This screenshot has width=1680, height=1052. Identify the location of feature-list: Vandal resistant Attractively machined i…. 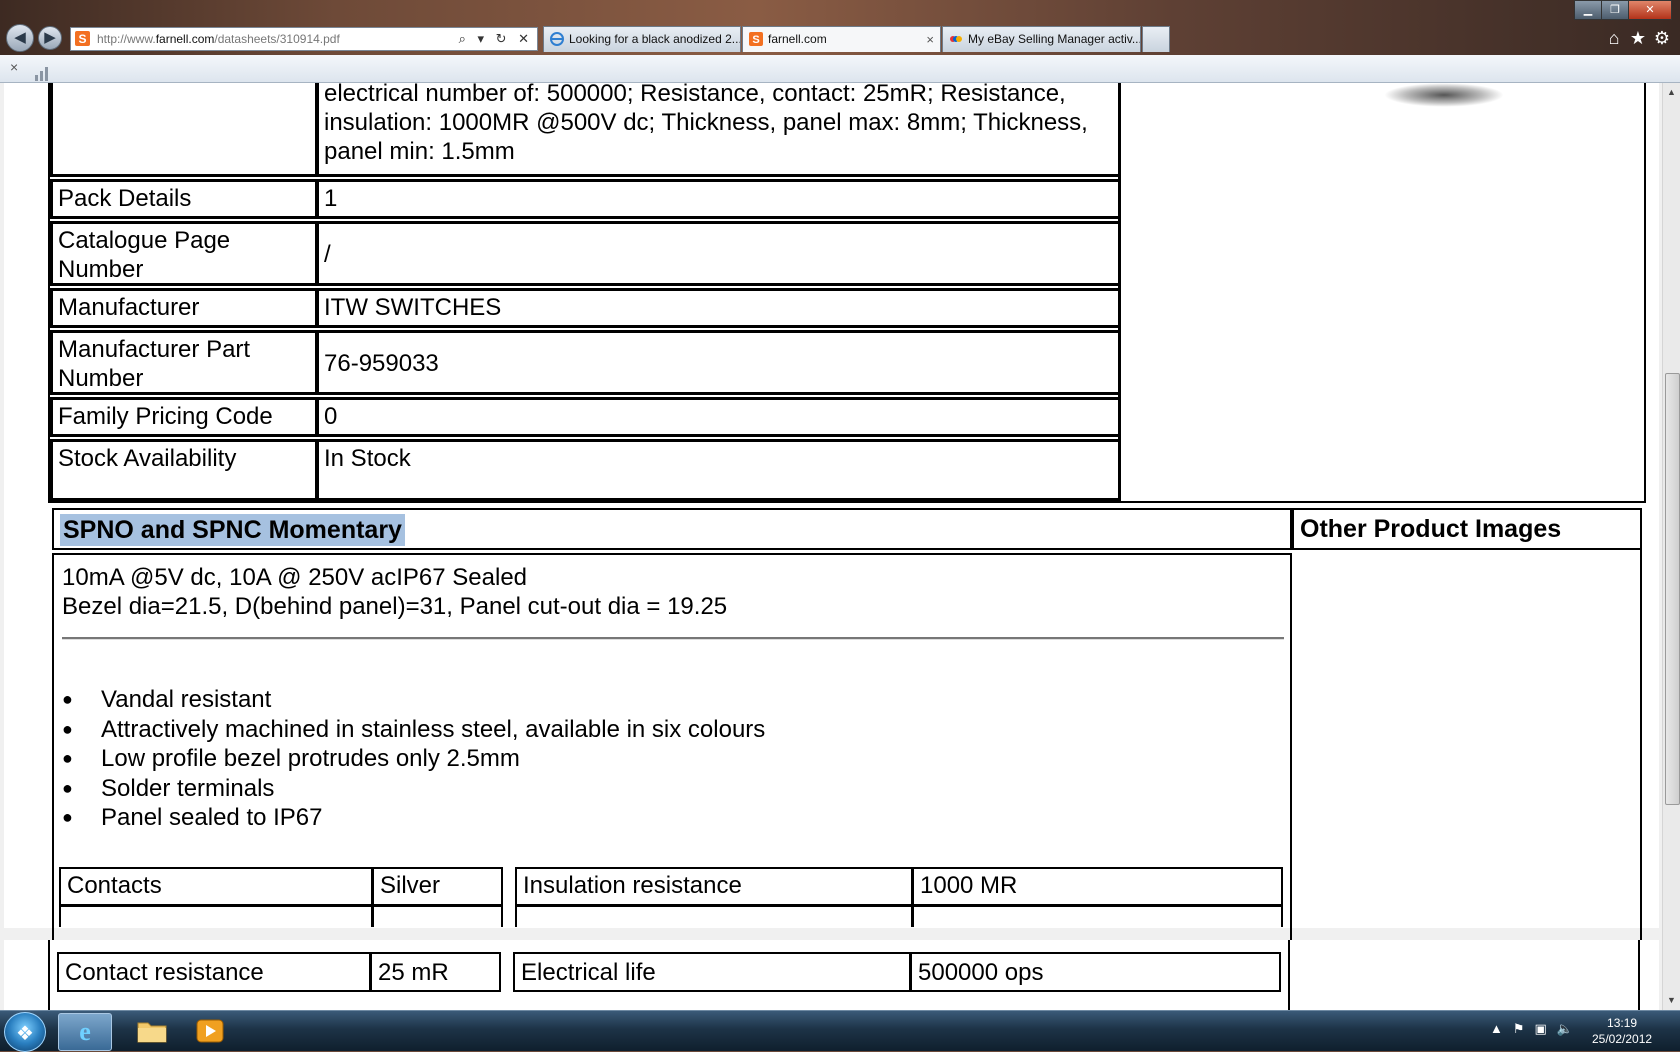
(413, 759).